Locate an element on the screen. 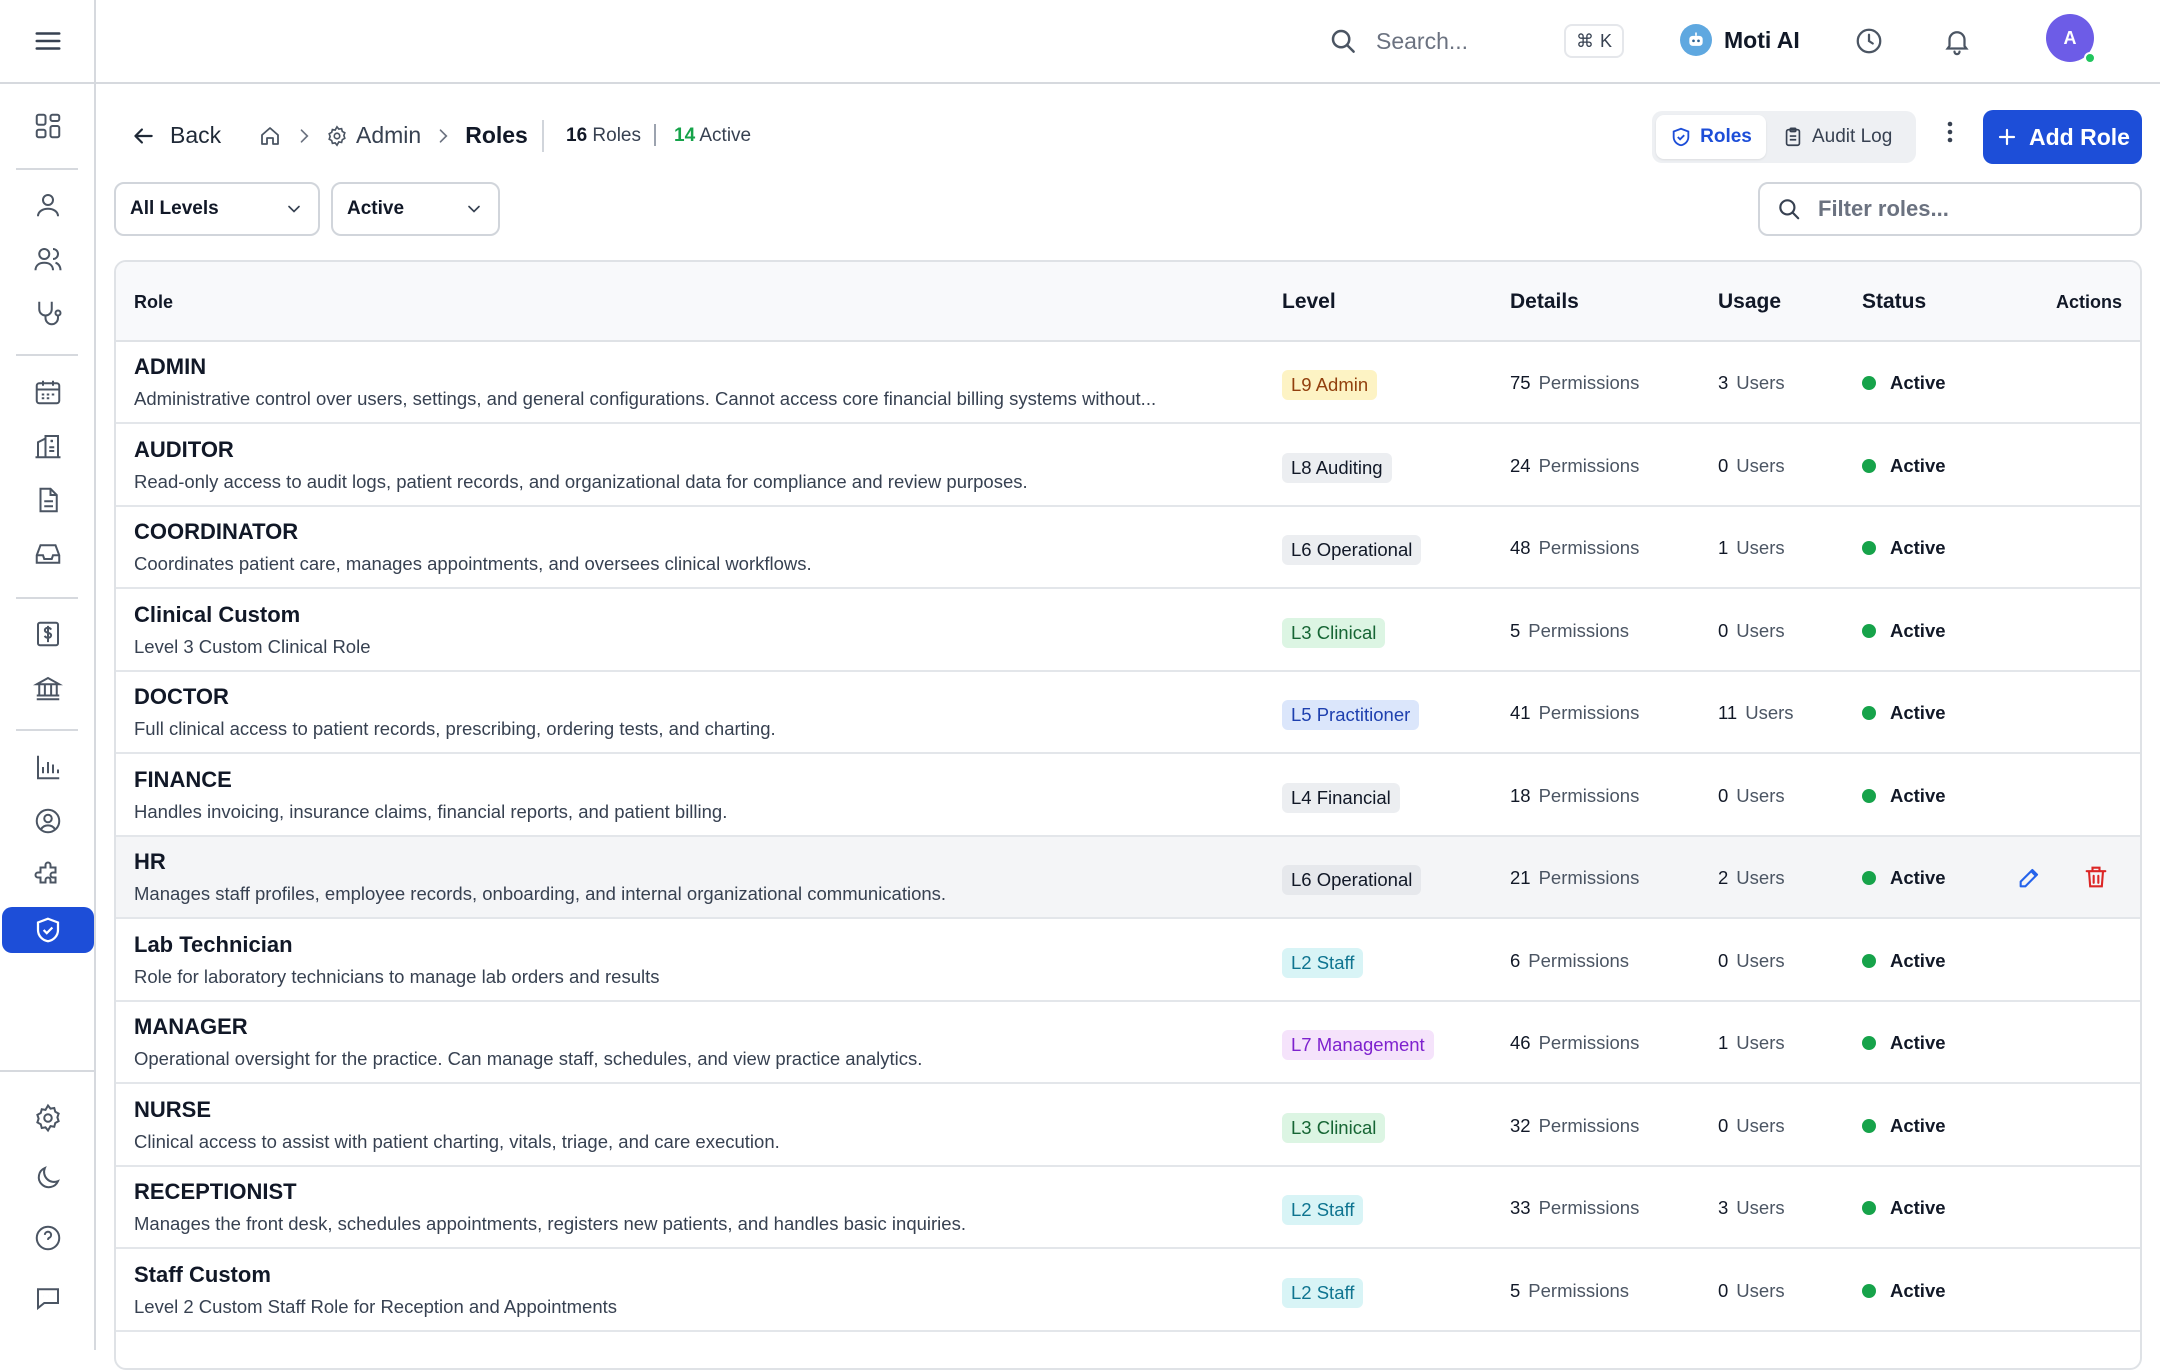  tab-audit-log: Audit Log is located at coordinates (1847, 137).